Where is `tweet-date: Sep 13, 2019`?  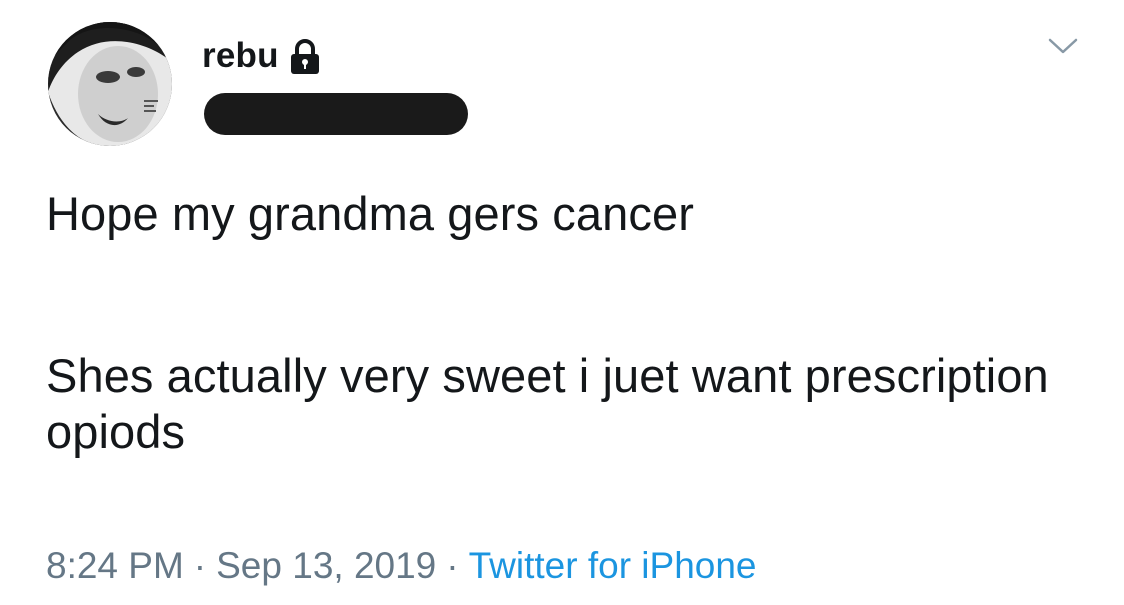 tweet-date: Sep 13, 2019 is located at coordinates (326, 565).